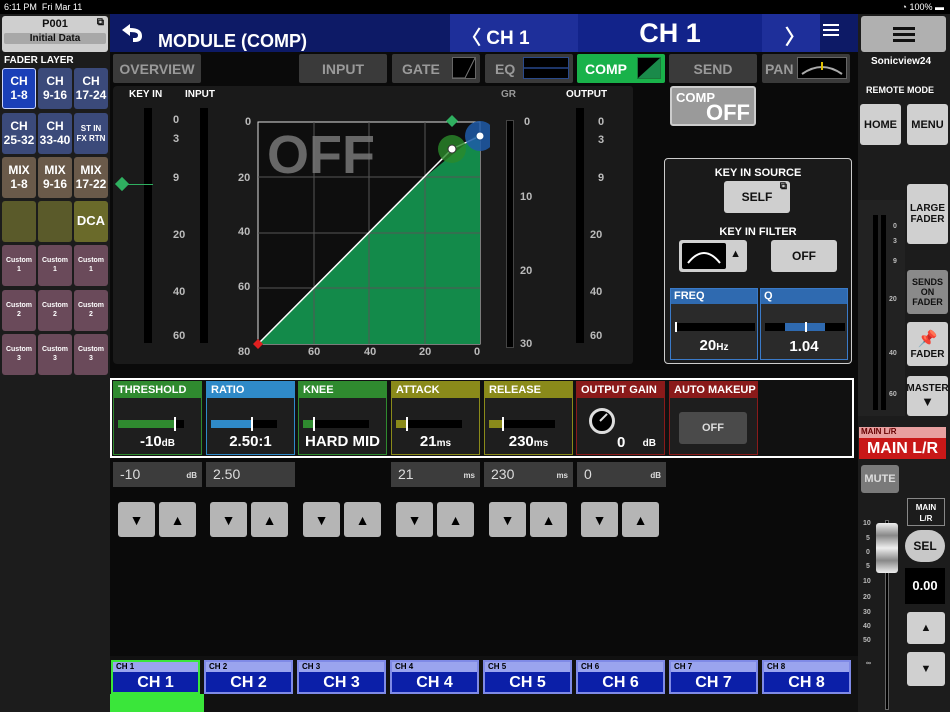 The image size is (950, 712). Describe the element at coordinates (528, 474) in the screenshot. I see `param-value-field: 230 ms` at that location.